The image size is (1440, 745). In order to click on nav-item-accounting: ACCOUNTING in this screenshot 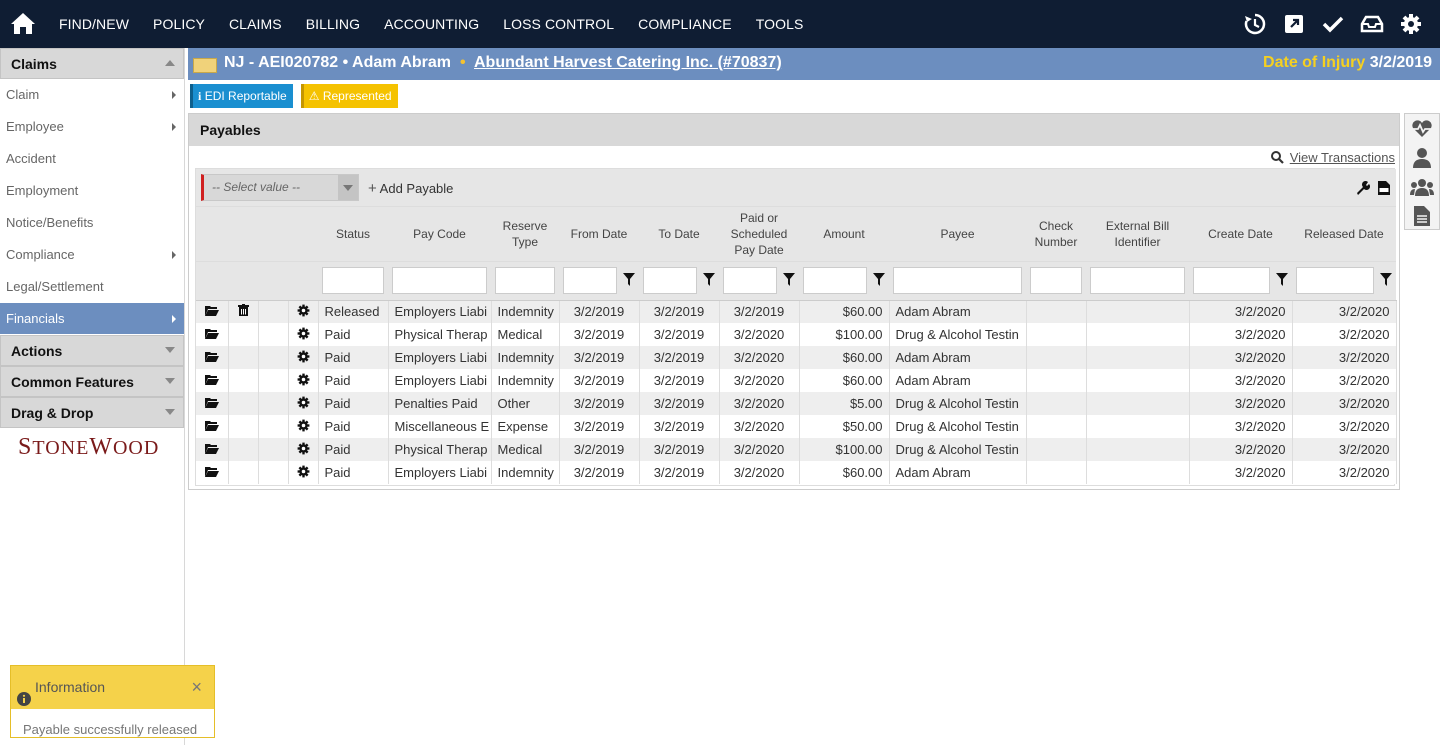, I will do `click(431, 24)`.